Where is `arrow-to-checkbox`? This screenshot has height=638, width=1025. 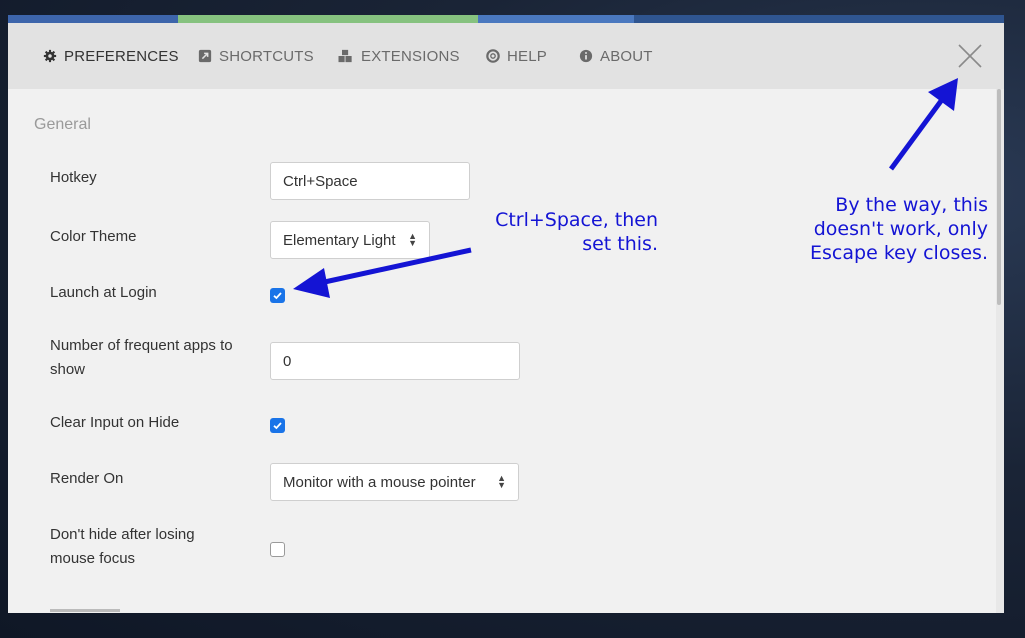
arrow-to-checkbox is located at coordinates (382, 272).